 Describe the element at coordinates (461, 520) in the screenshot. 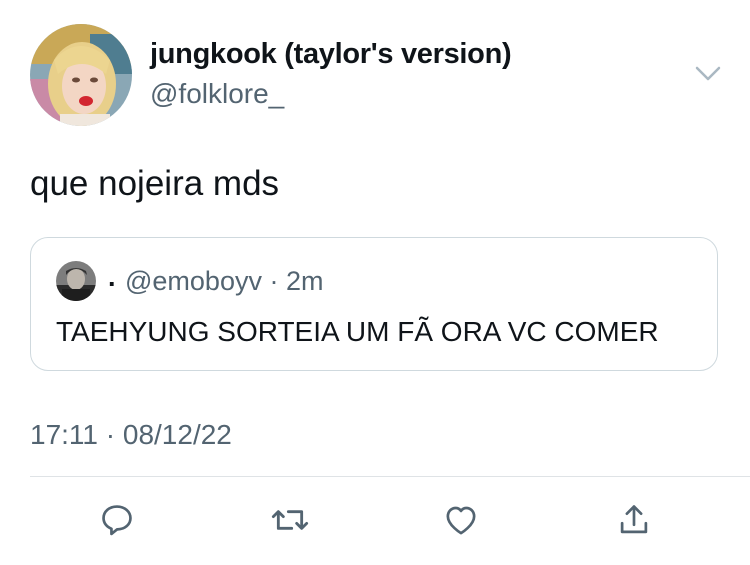

I see `heart-icon` at that location.